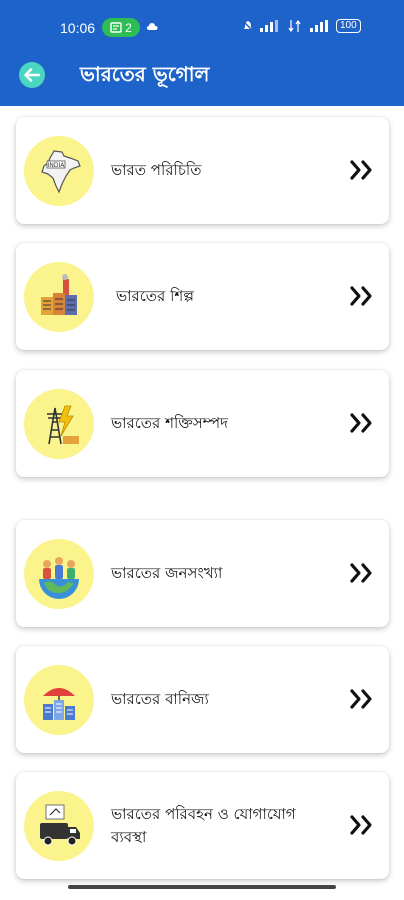 The height and width of the screenshot is (900, 404). What do you see at coordinates (156, 170) in the screenshot?
I see `menu-label: ভারত পরিচিতি` at bounding box center [156, 170].